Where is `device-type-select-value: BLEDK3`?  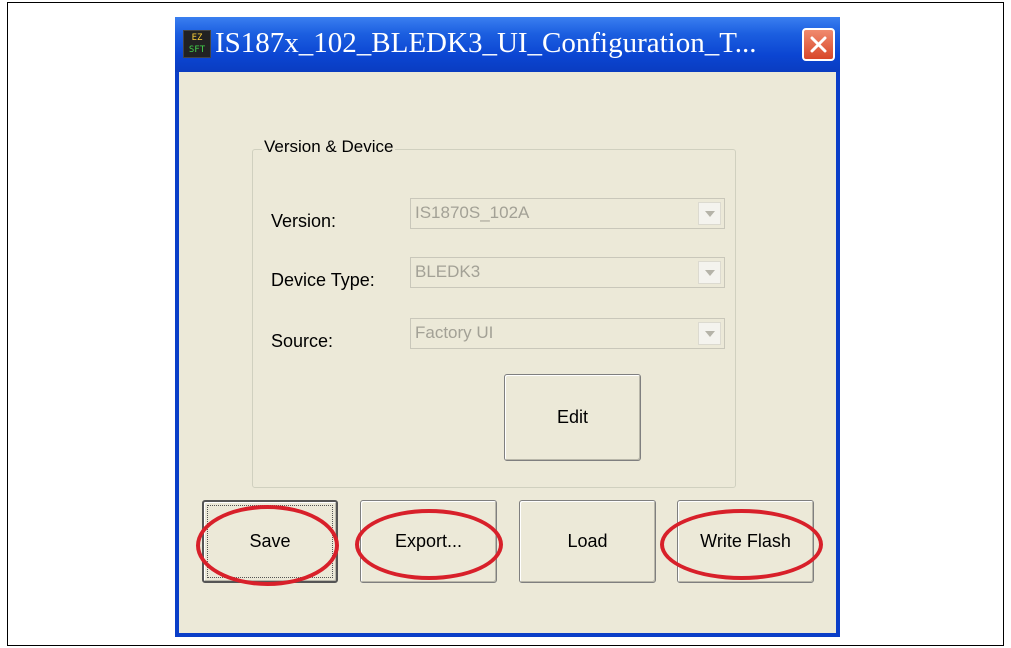
device-type-select-value: BLEDK3 is located at coordinates (448, 271).